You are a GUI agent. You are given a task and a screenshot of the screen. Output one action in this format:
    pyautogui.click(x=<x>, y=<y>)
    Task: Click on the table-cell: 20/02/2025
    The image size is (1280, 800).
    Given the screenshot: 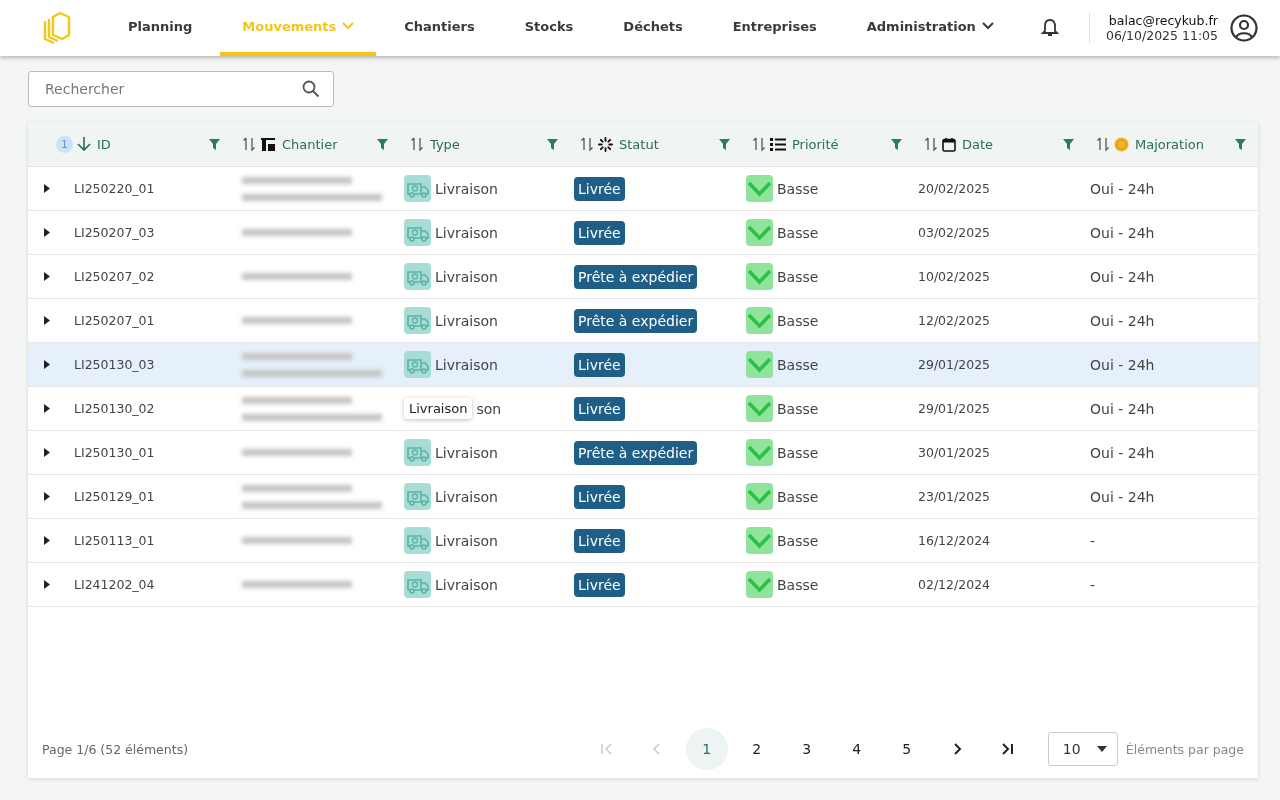 What is the action you would take?
    pyautogui.click(x=954, y=188)
    